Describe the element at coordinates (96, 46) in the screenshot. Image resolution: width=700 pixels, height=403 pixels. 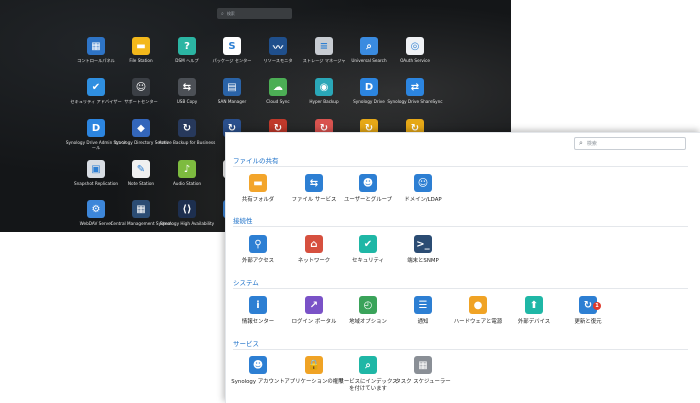
I see `control-panel-icon: ▦` at that location.